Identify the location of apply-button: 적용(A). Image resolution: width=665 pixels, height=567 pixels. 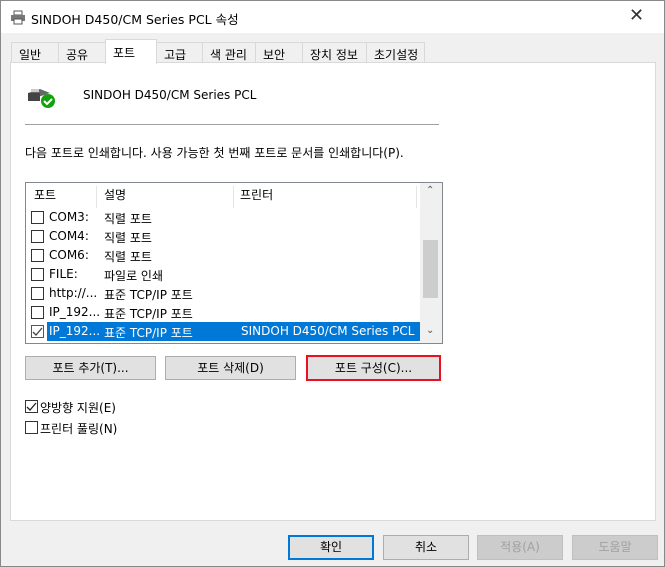
(520, 547).